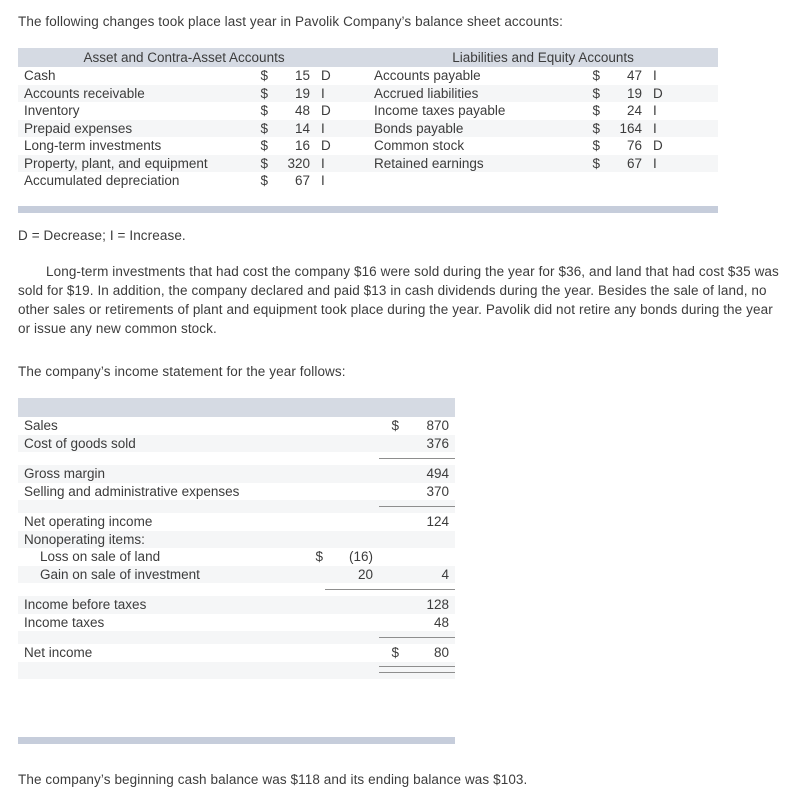 This screenshot has height=803, width=800. I want to click on line-item-label: Income before taxes, so click(159, 605).